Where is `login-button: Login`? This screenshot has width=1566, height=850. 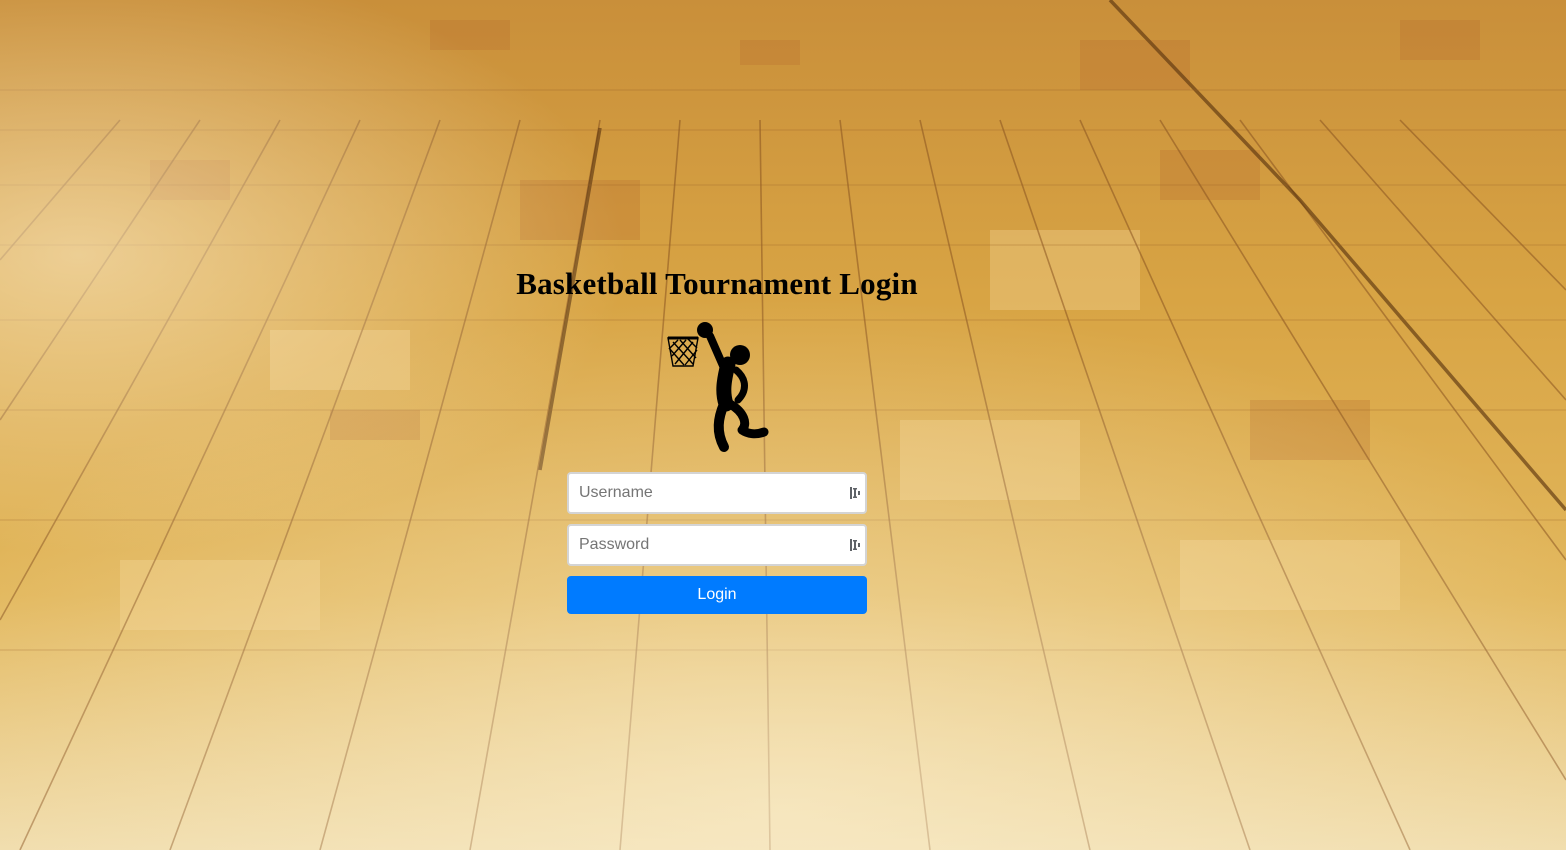
login-button: Login is located at coordinates (717, 595).